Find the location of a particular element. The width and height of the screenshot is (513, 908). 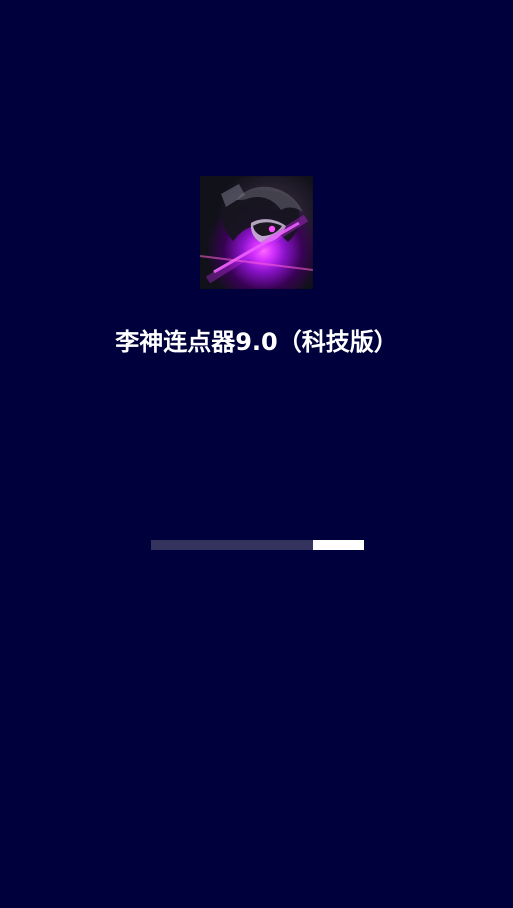

anime-character-icon is located at coordinates (256, 232).